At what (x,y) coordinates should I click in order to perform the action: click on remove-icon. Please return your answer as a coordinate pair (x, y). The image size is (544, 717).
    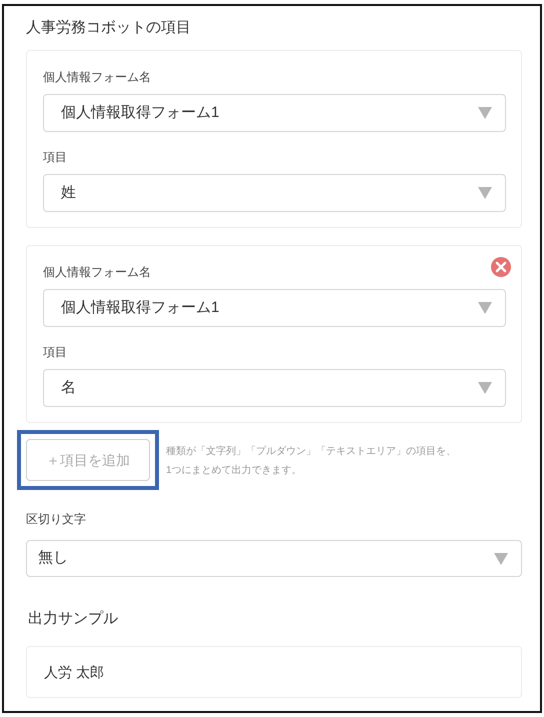
    Looking at the image, I should click on (501, 267).